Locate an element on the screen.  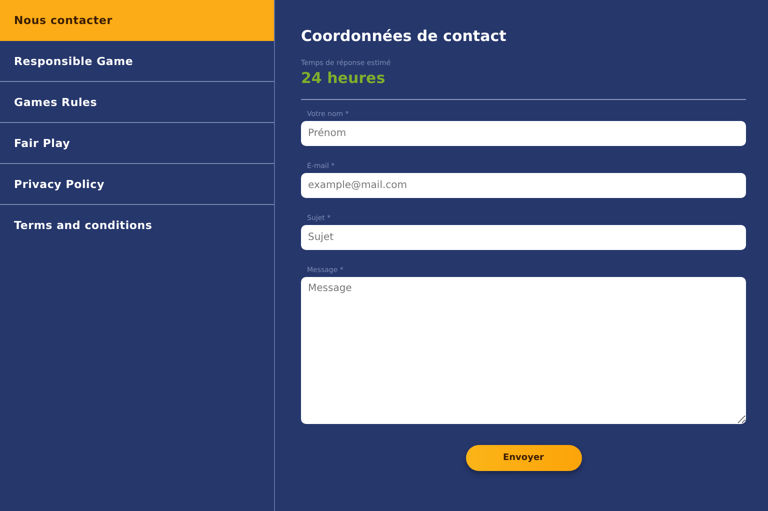
sidebar-item: Responsible Game is located at coordinates (137, 61).